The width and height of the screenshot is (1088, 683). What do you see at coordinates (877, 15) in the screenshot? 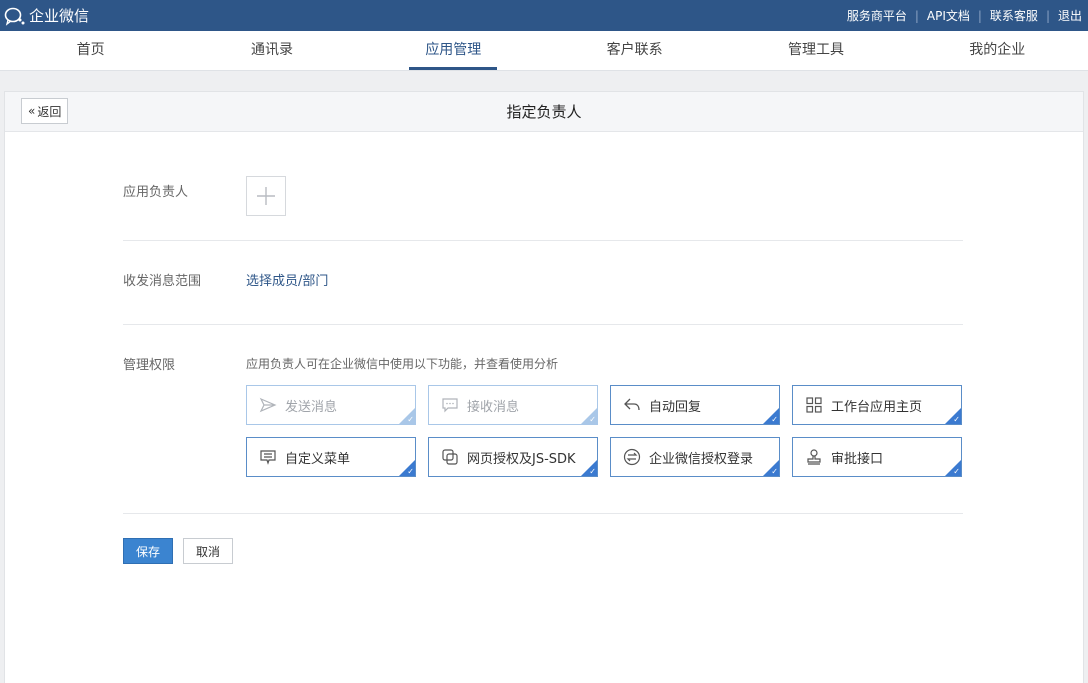
I see `provider-platform-link: 服务商平台` at bounding box center [877, 15].